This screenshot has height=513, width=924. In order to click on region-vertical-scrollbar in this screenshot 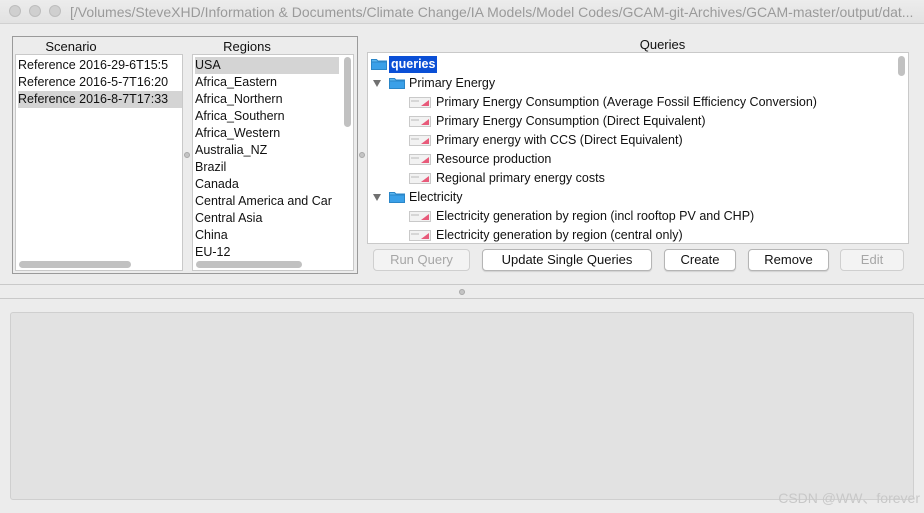, I will do `click(347, 92)`.